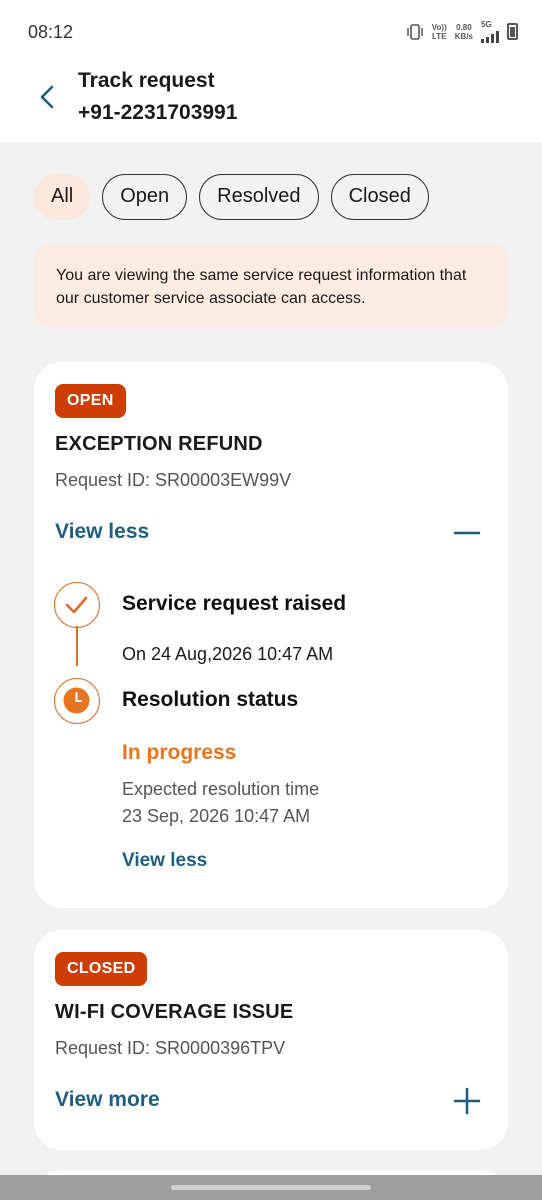  What do you see at coordinates (415, 31) in the screenshot?
I see `vibrate-icon` at bounding box center [415, 31].